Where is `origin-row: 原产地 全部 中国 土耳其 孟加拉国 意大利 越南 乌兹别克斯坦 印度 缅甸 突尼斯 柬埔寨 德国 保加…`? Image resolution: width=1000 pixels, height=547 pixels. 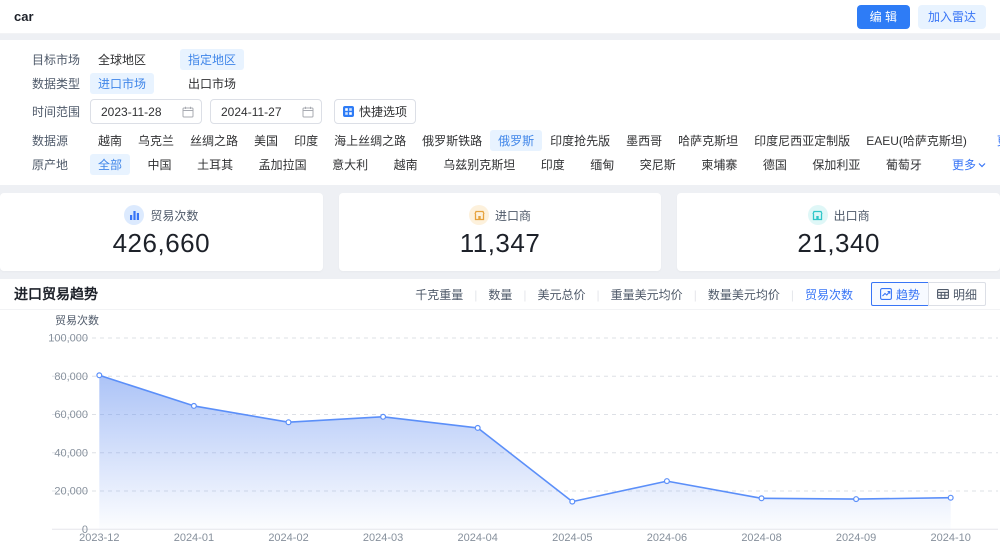 origin-row: 原产地 全部 中国 土耳其 孟加拉国 意大利 越南 乌兹别克斯坦 印度 缅甸 突尼斯 柬埔寨 德国 保加… is located at coordinates (509, 164).